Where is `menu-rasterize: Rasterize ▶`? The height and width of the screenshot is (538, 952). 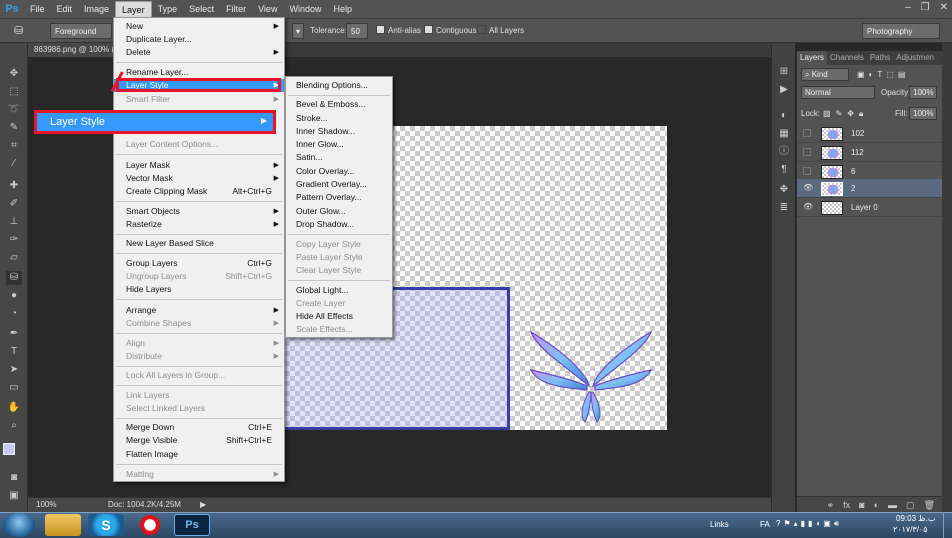
menu-rasterize: Rasterize ▶ is located at coordinates (199, 224).